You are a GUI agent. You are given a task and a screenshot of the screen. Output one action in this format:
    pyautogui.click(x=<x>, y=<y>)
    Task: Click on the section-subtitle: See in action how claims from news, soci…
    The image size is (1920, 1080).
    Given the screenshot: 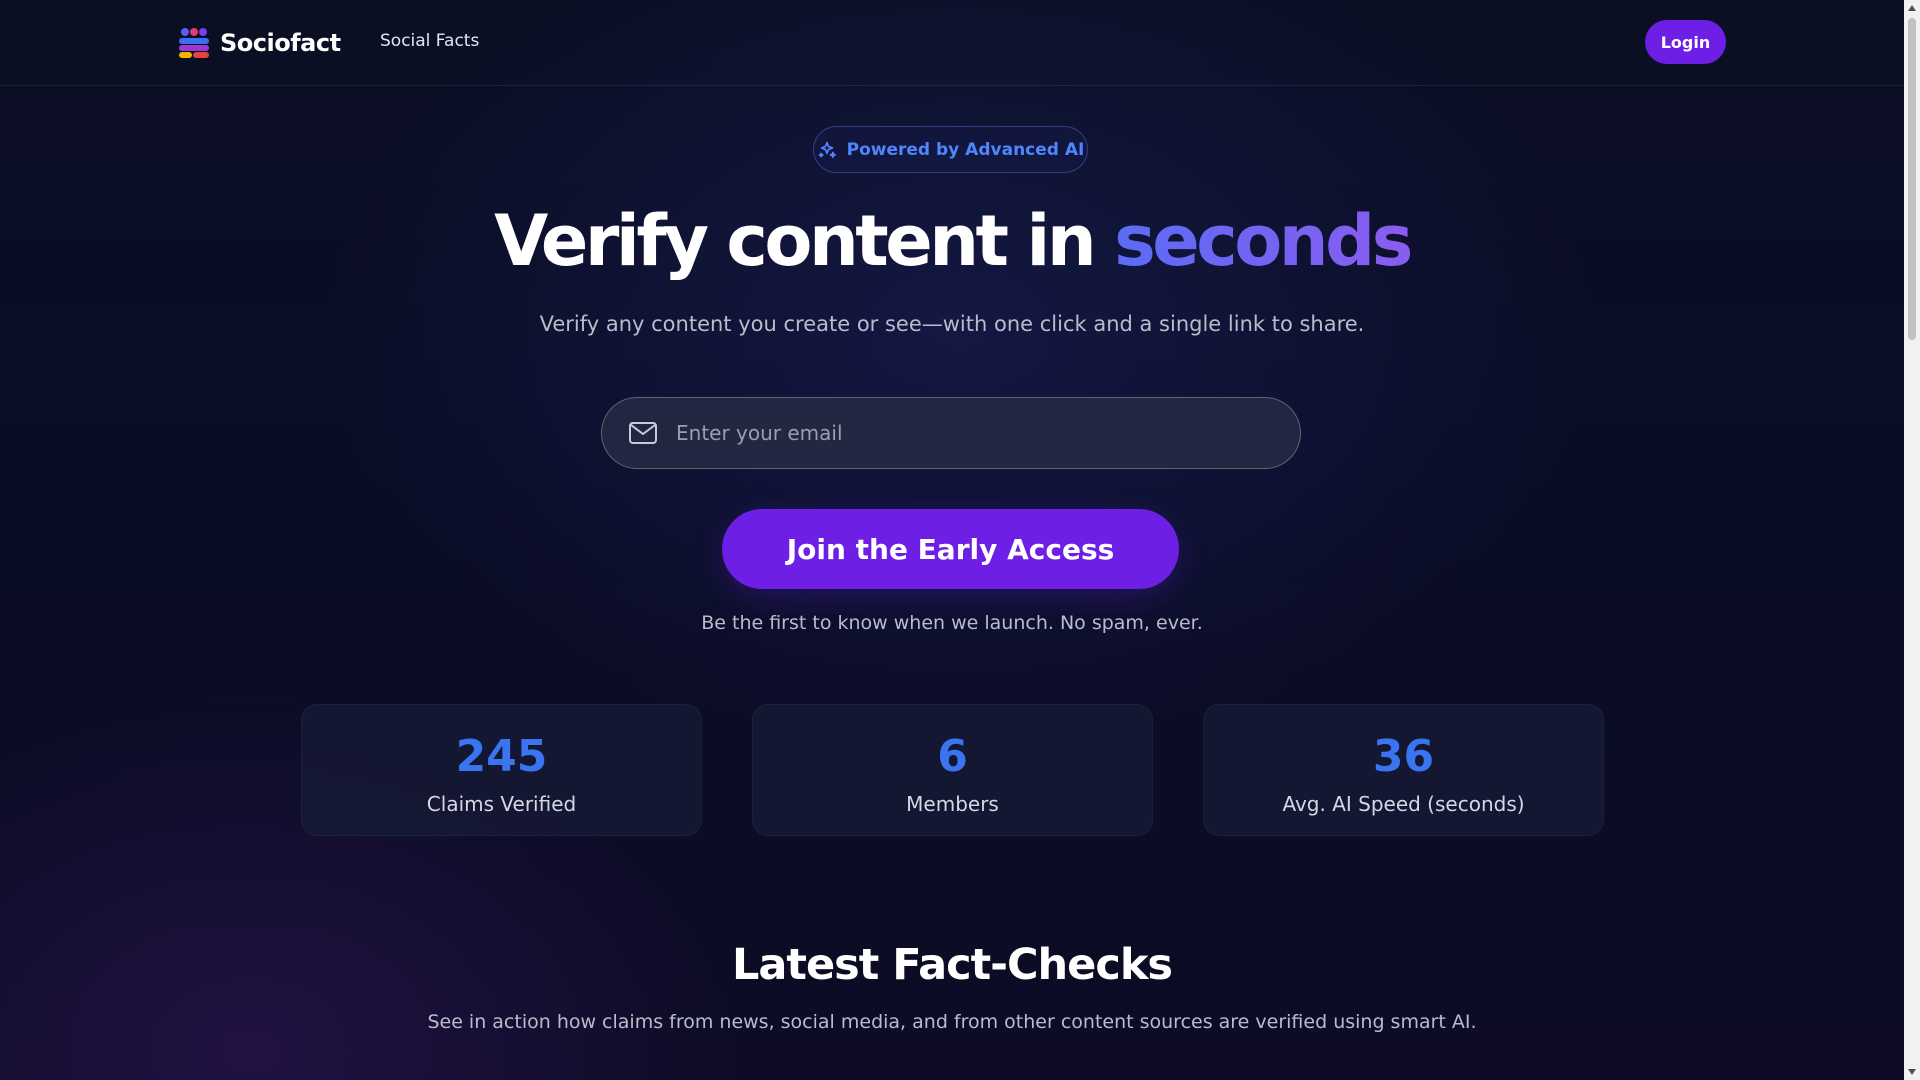 What is the action you would take?
    pyautogui.click(x=952, y=1022)
    